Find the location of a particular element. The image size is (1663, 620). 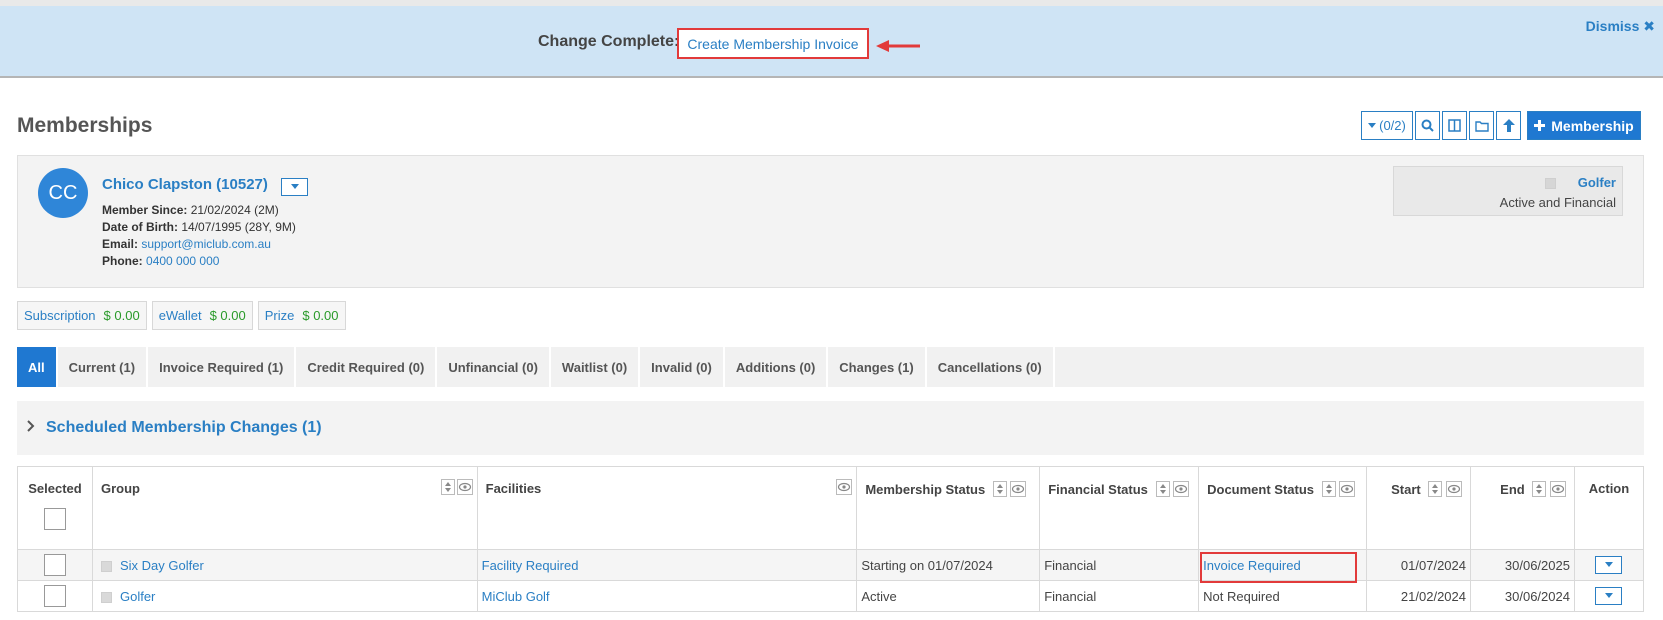

email-line: Email: support@miclub.com.au is located at coordinates (186, 244).